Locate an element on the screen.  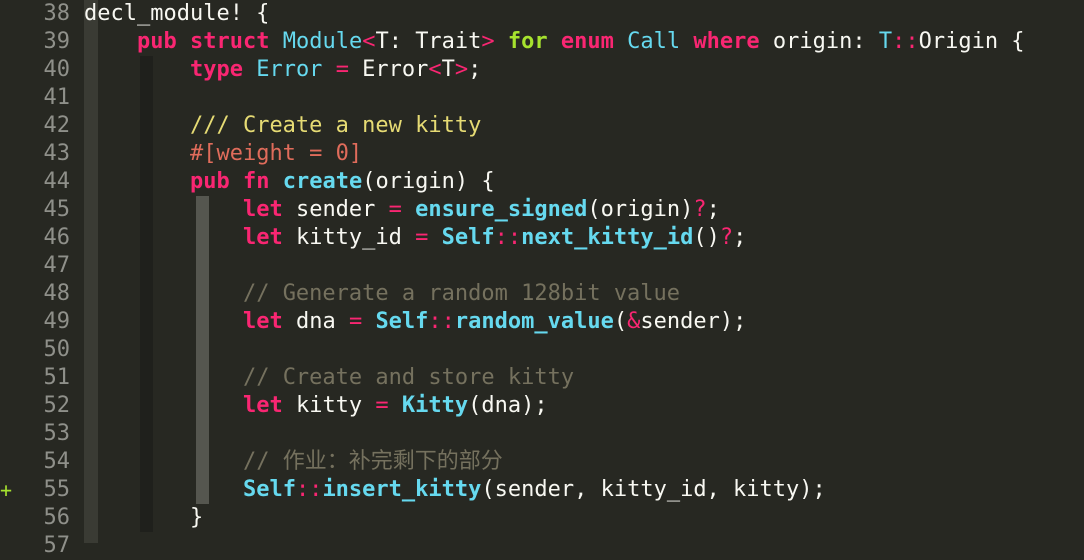
code-text: pub fn create(origin) { is located at coordinates (289, 182).